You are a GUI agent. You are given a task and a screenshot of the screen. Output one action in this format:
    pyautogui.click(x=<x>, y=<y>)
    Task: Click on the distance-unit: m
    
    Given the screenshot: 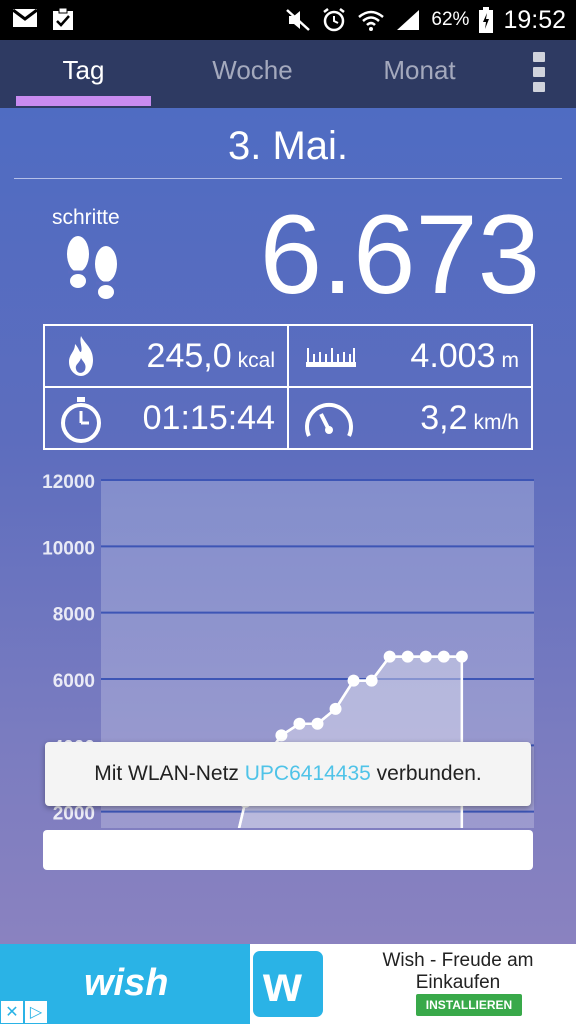 What is the action you would take?
    pyautogui.click(x=510, y=360)
    